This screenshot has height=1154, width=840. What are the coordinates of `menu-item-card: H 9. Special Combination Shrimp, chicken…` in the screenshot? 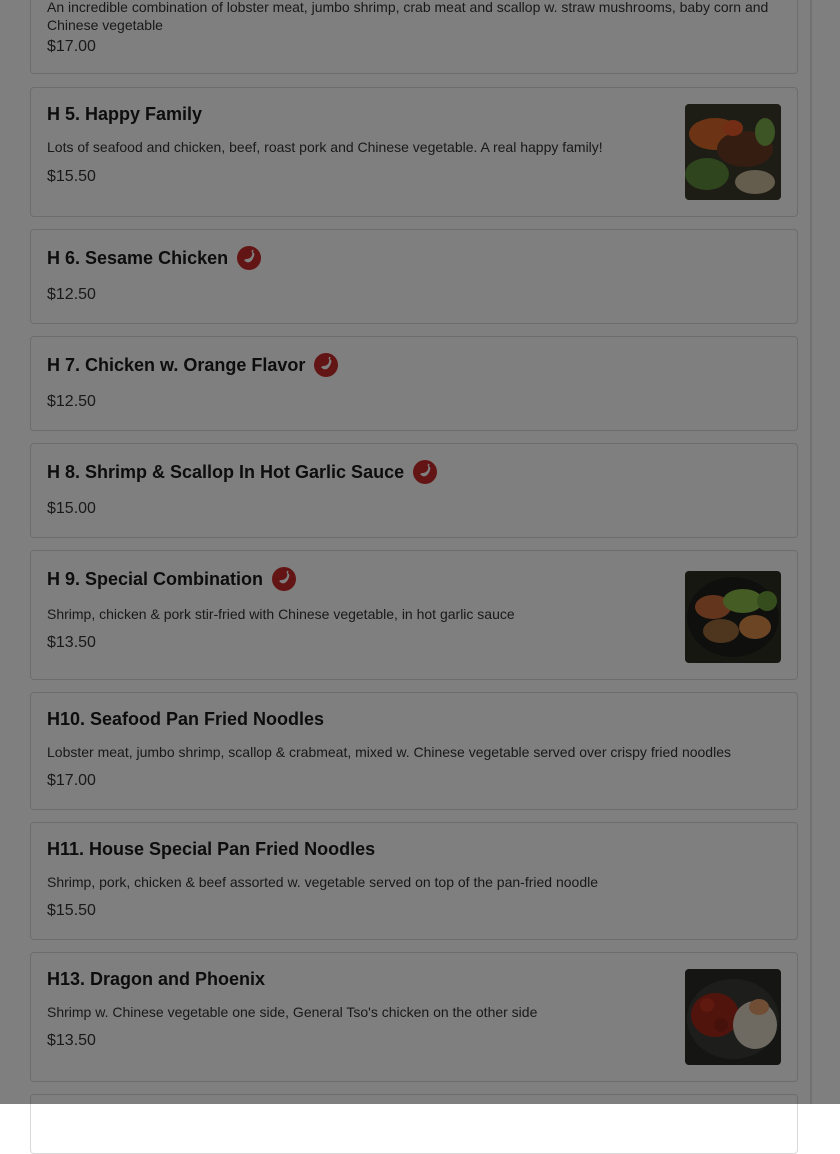 It's located at (414, 615).